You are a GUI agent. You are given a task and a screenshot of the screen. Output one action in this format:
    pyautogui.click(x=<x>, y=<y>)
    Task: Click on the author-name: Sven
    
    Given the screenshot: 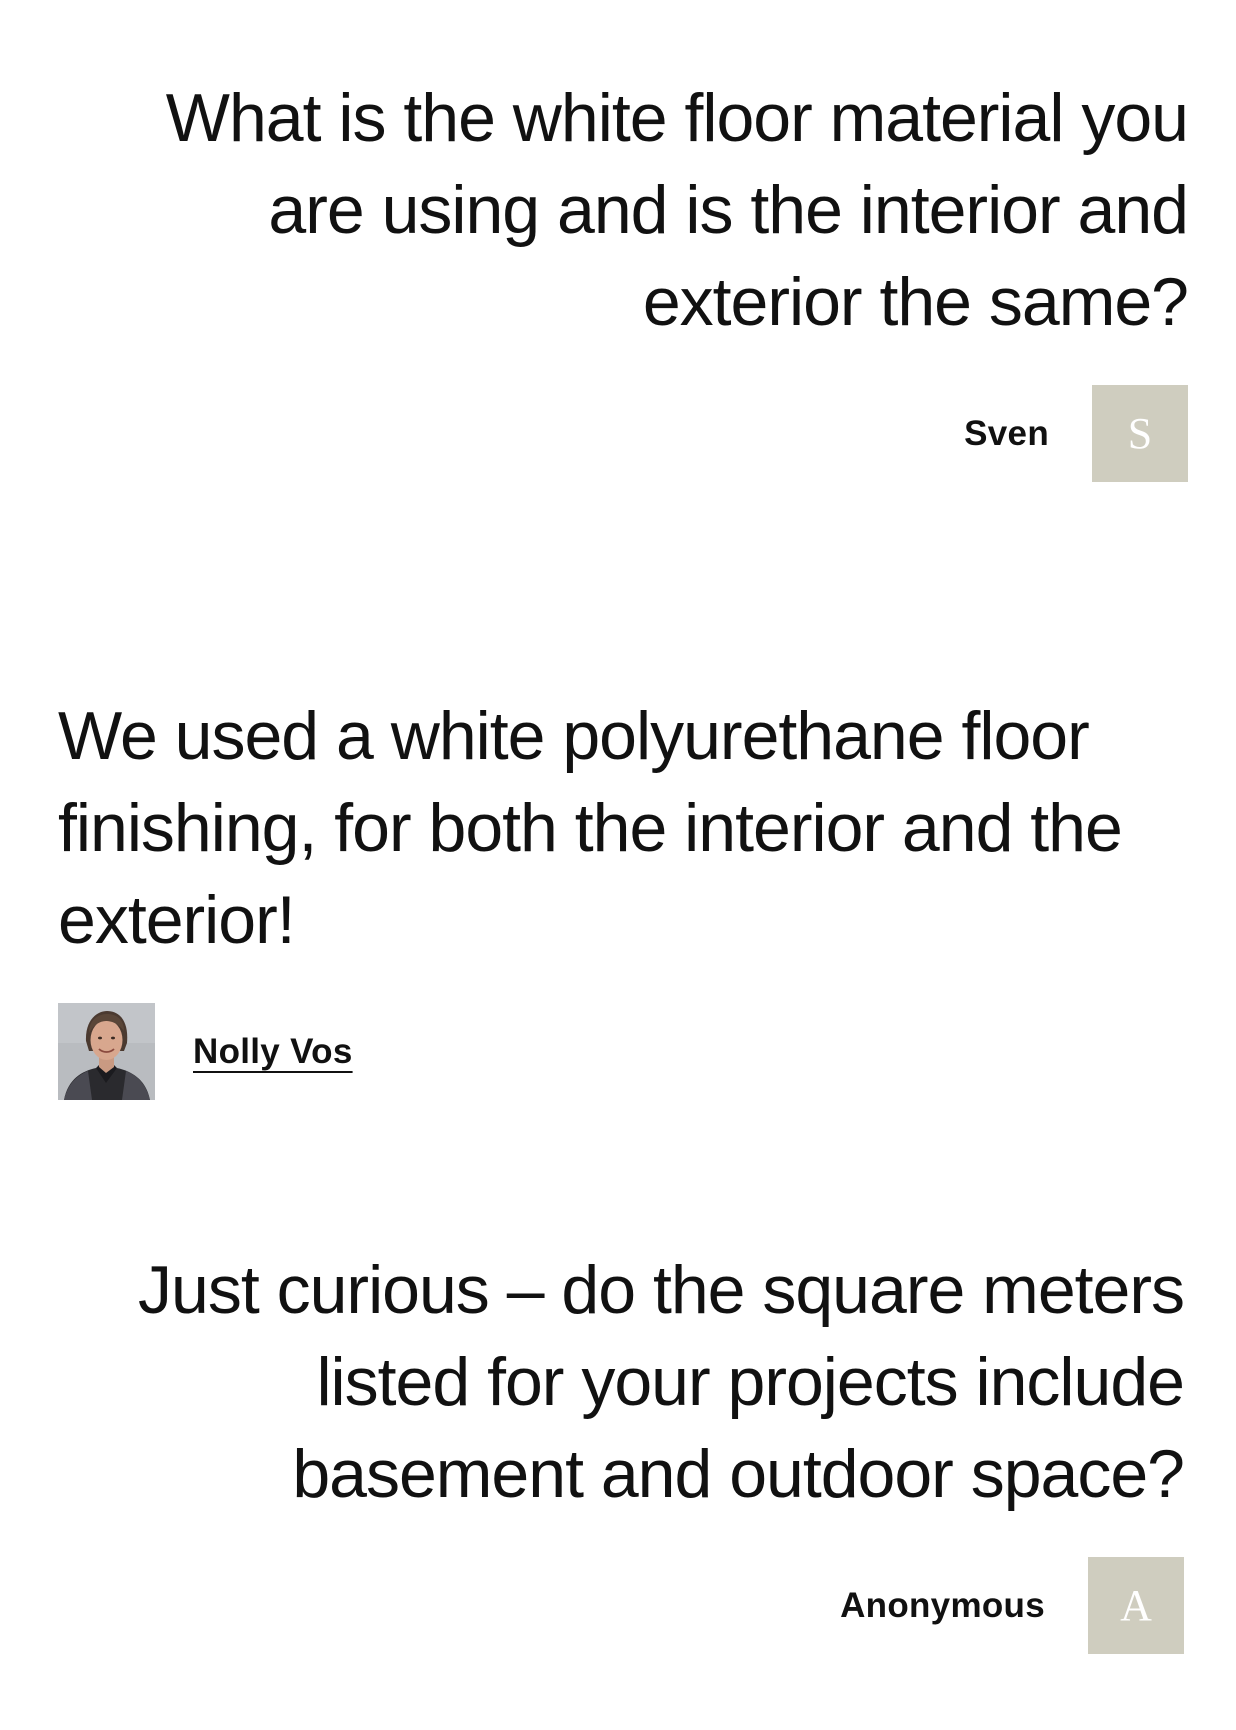 What is the action you would take?
    pyautogui.click(x=1006, y=433)
    